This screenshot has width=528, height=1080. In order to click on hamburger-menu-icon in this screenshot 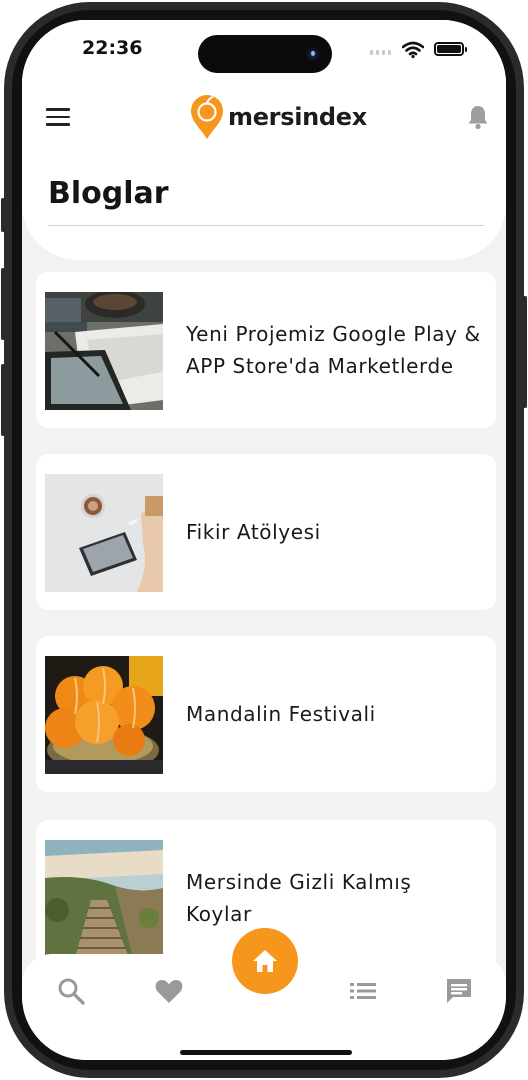, I will do `click(58, 117)`.